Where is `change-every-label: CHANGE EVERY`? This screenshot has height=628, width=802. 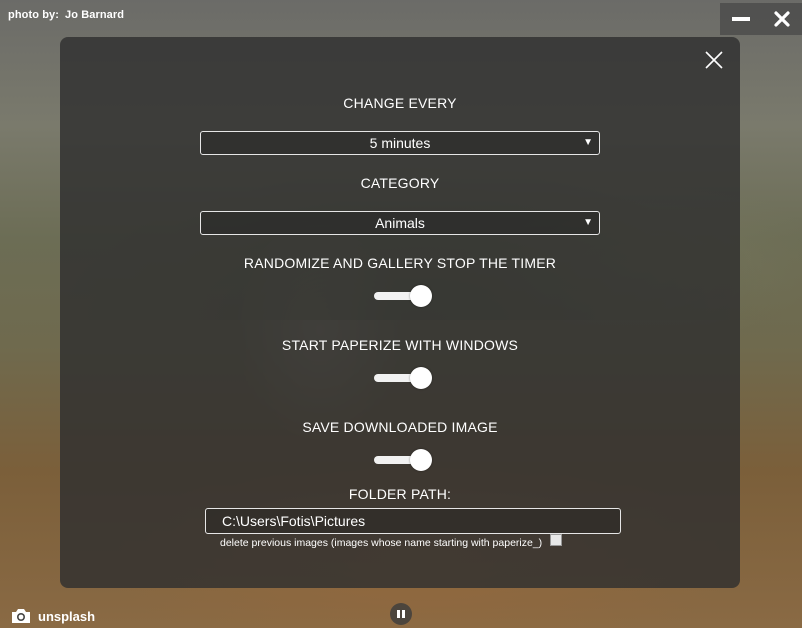 change-every-label: CHANGE EVERY is located at coordinates (400, 103).